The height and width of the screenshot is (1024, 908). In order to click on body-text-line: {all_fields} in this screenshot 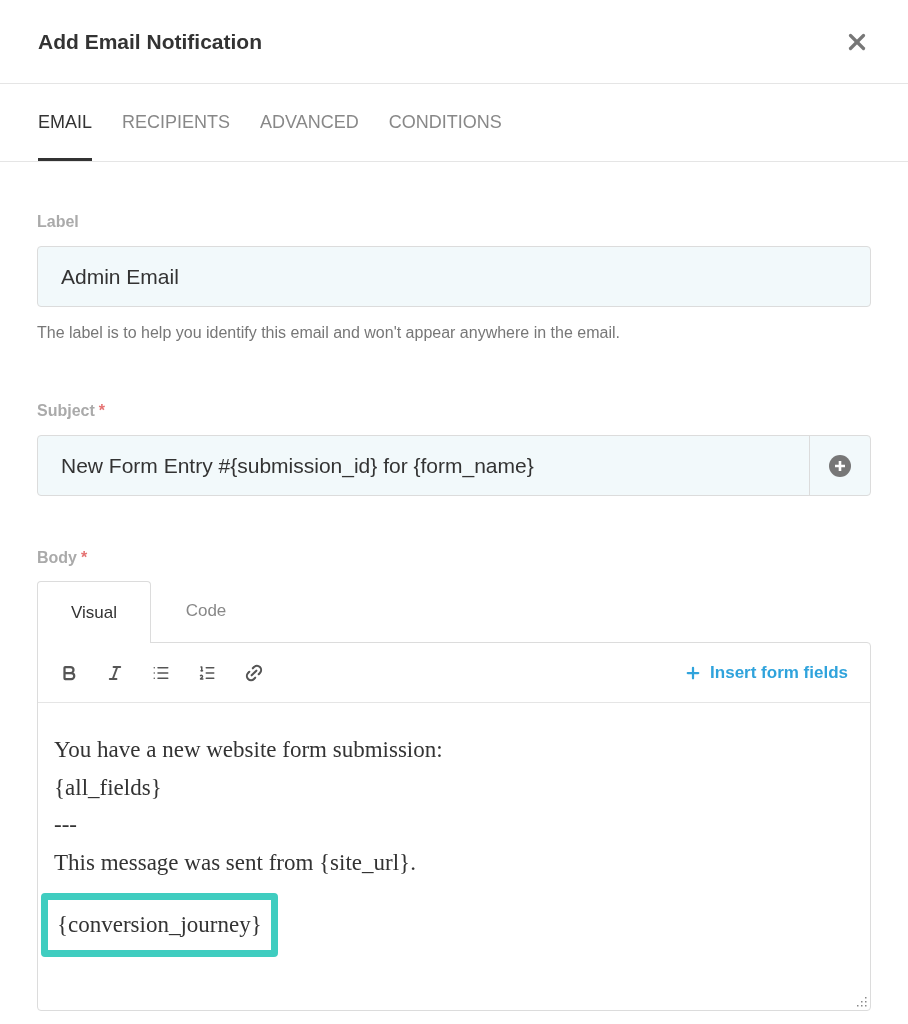, I will do `click(108, 787)`.